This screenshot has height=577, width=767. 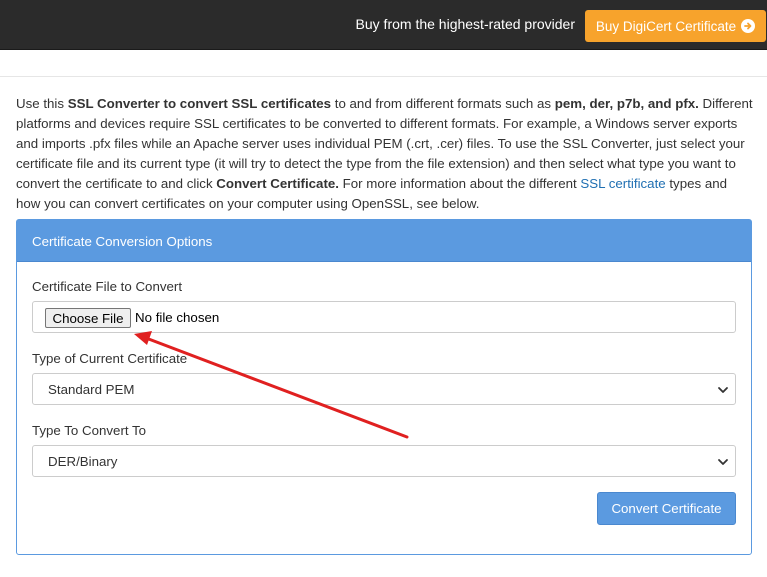 What do you see at coordinates (748, 26) in the screenshot?
I see `arrow-circle-right-icon` at bounding box center [748, 26].